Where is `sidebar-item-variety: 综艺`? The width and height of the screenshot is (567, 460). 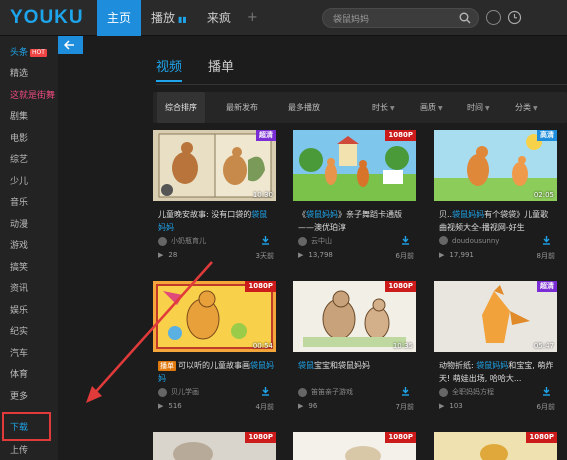 sidebar-item-variety: 综艺 is located at coordinates (19, 160).